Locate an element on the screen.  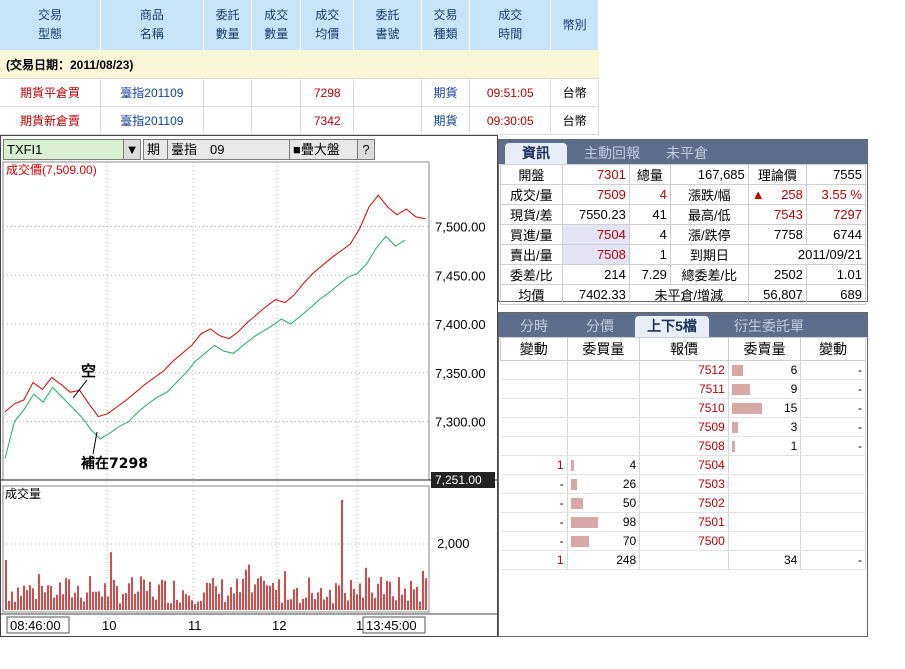
ask-qty-total: 34 is located at coordinates (765, 560).